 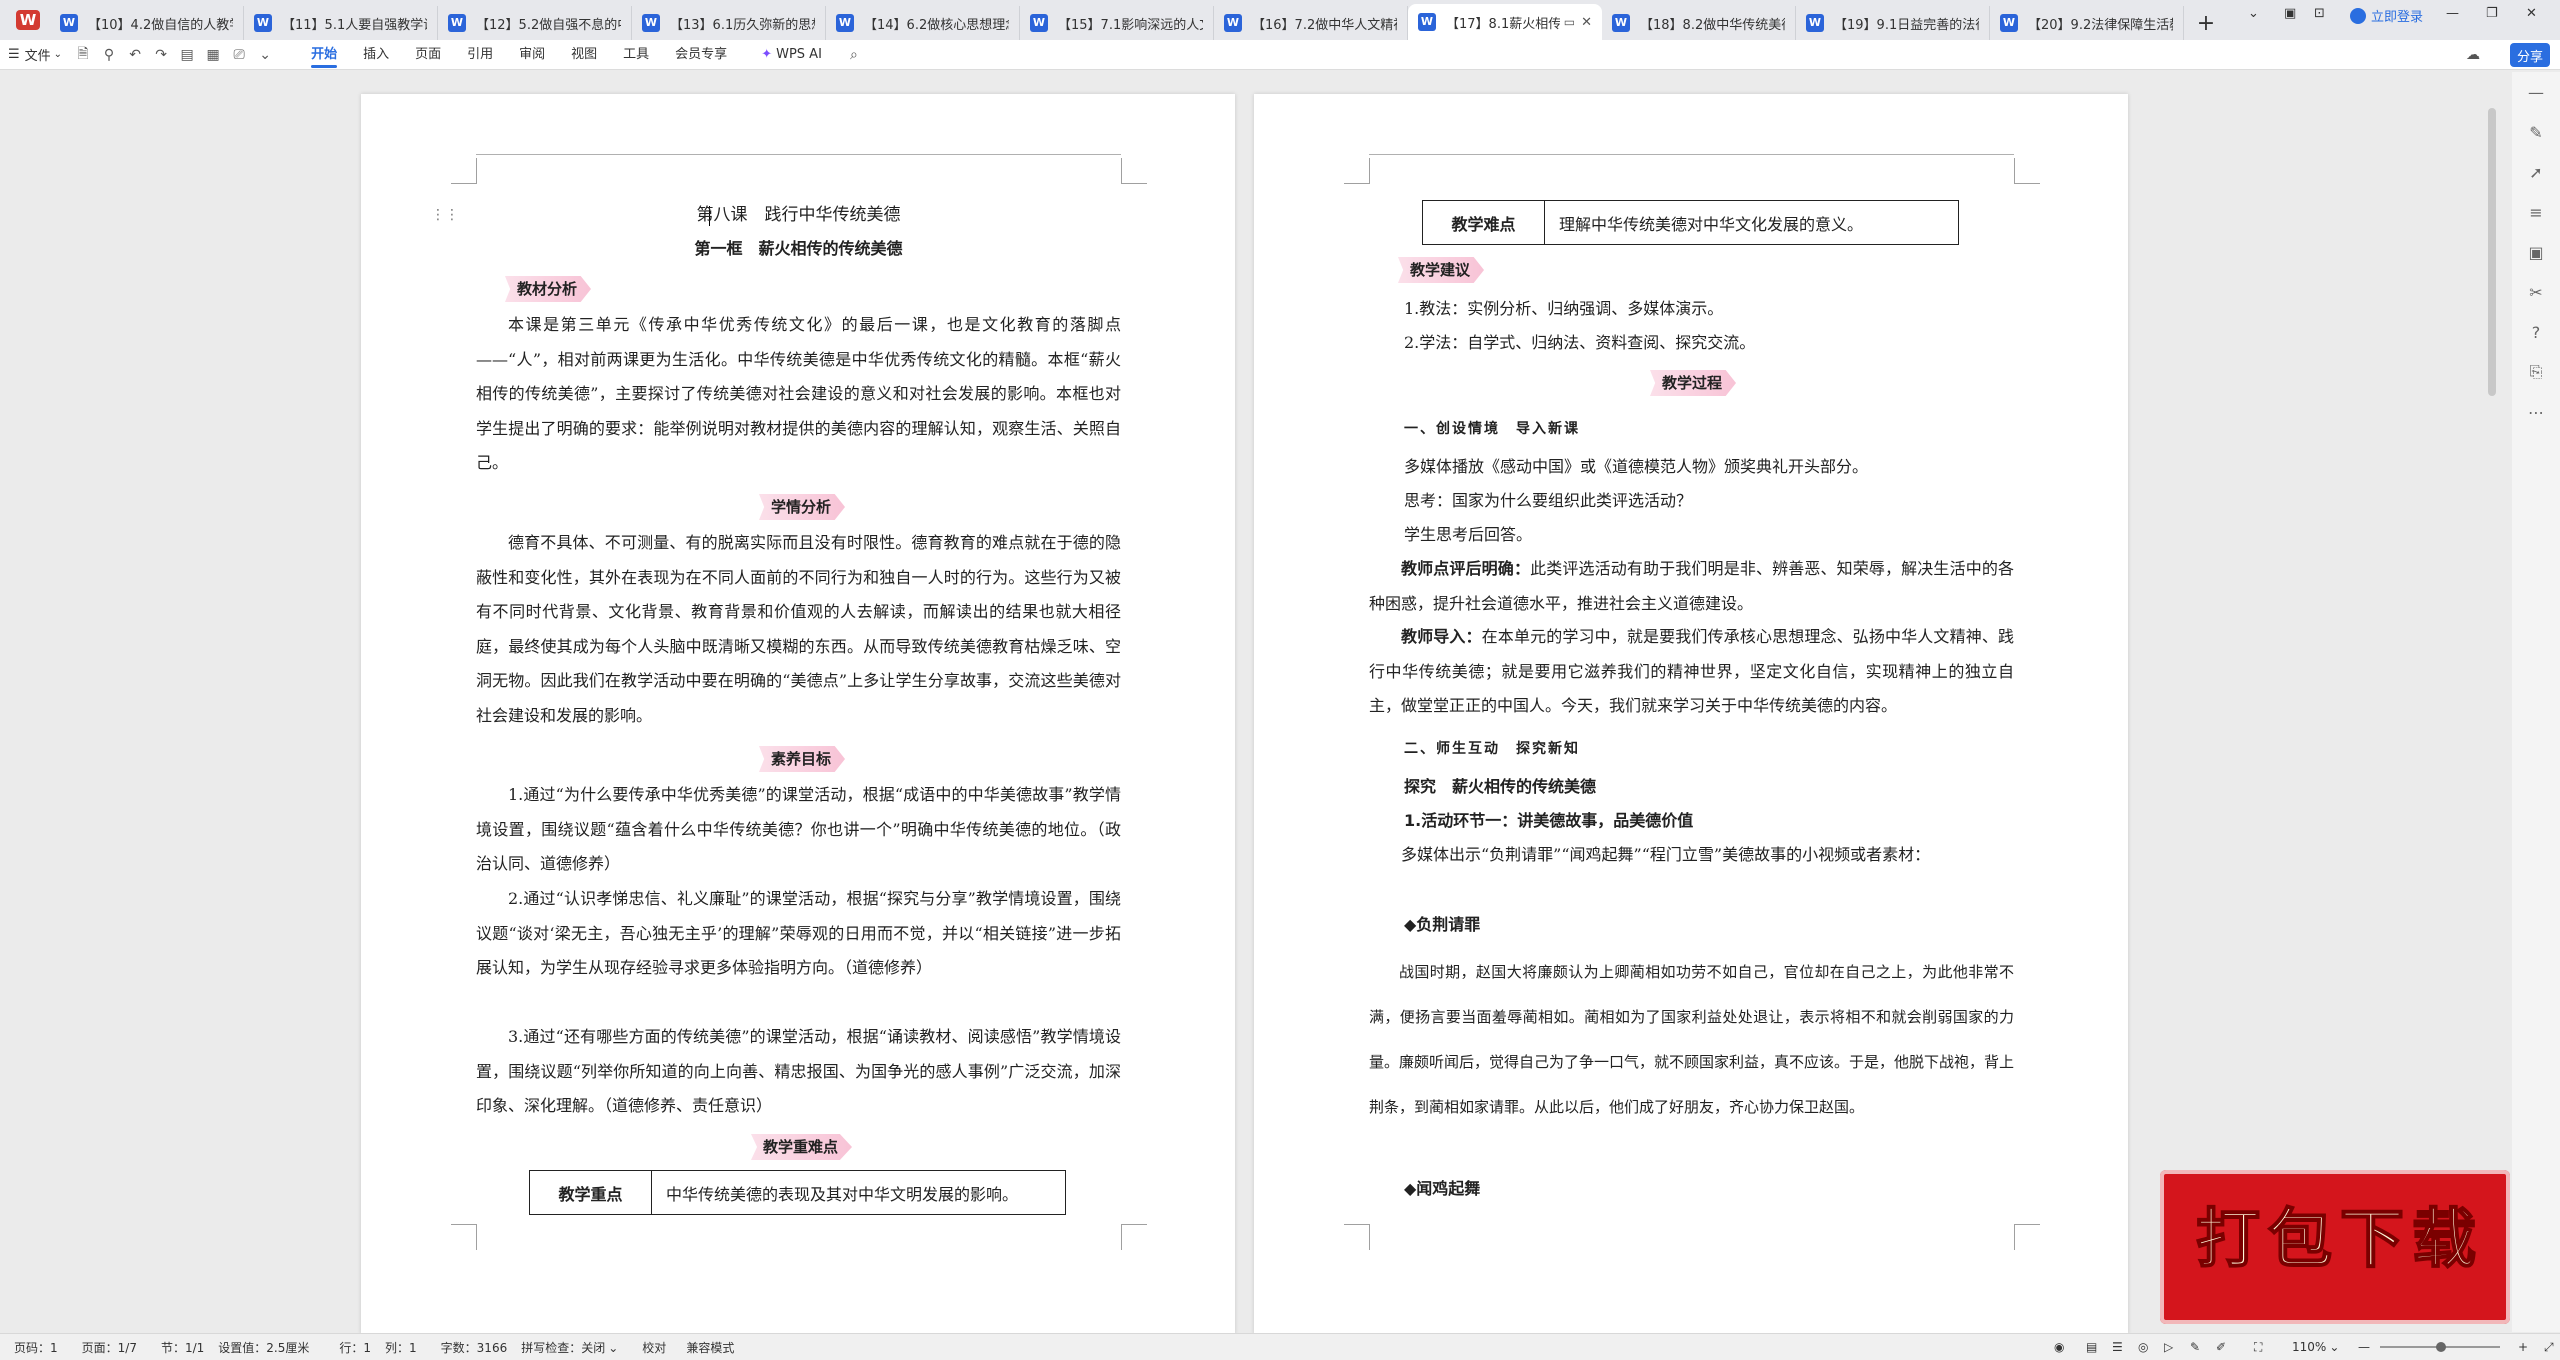 I want to click on menu-view: 视图, so click(x=584, y=55).